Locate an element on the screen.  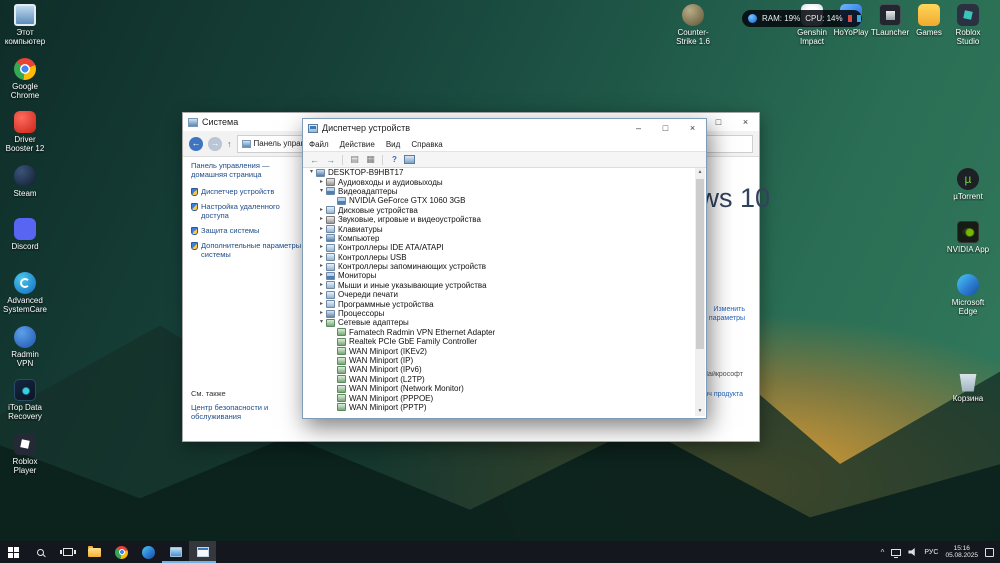
desktop-icon-steam: Steam is located at coordinates (25, 181).